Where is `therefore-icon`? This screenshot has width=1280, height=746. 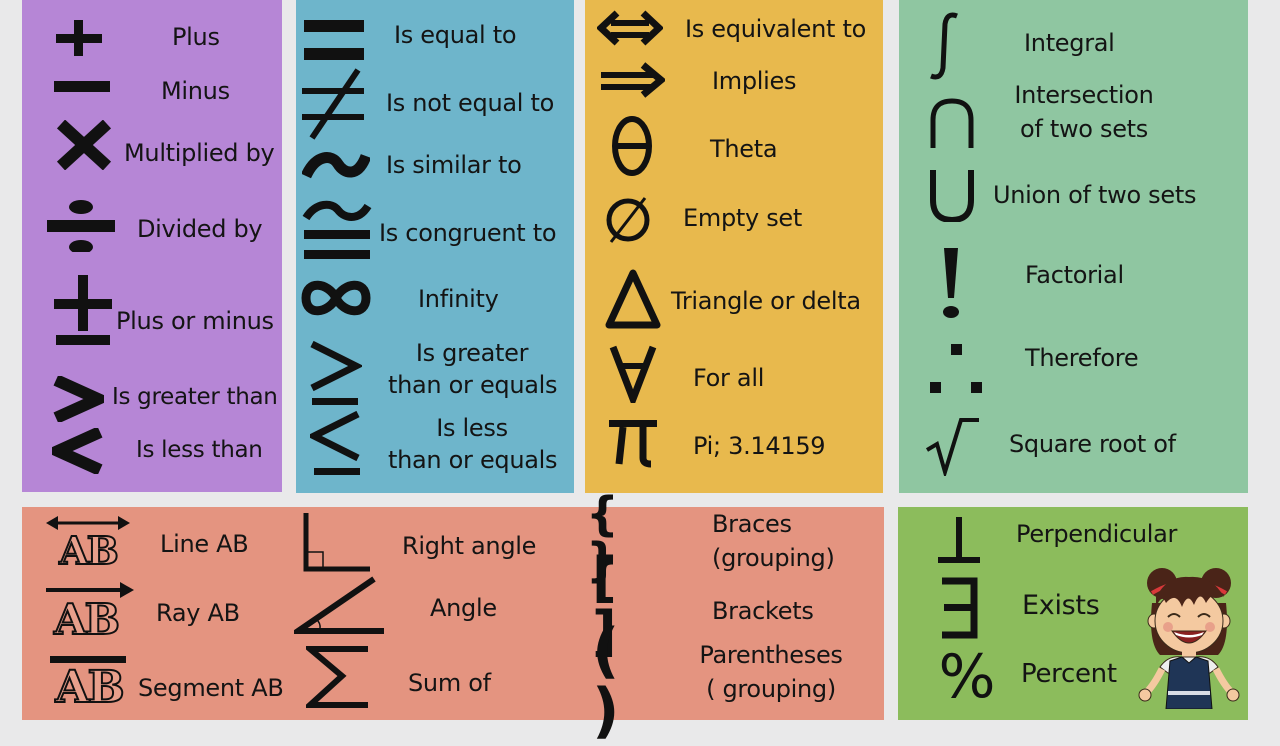
therefore-icon is located at coordinates (956, 370).